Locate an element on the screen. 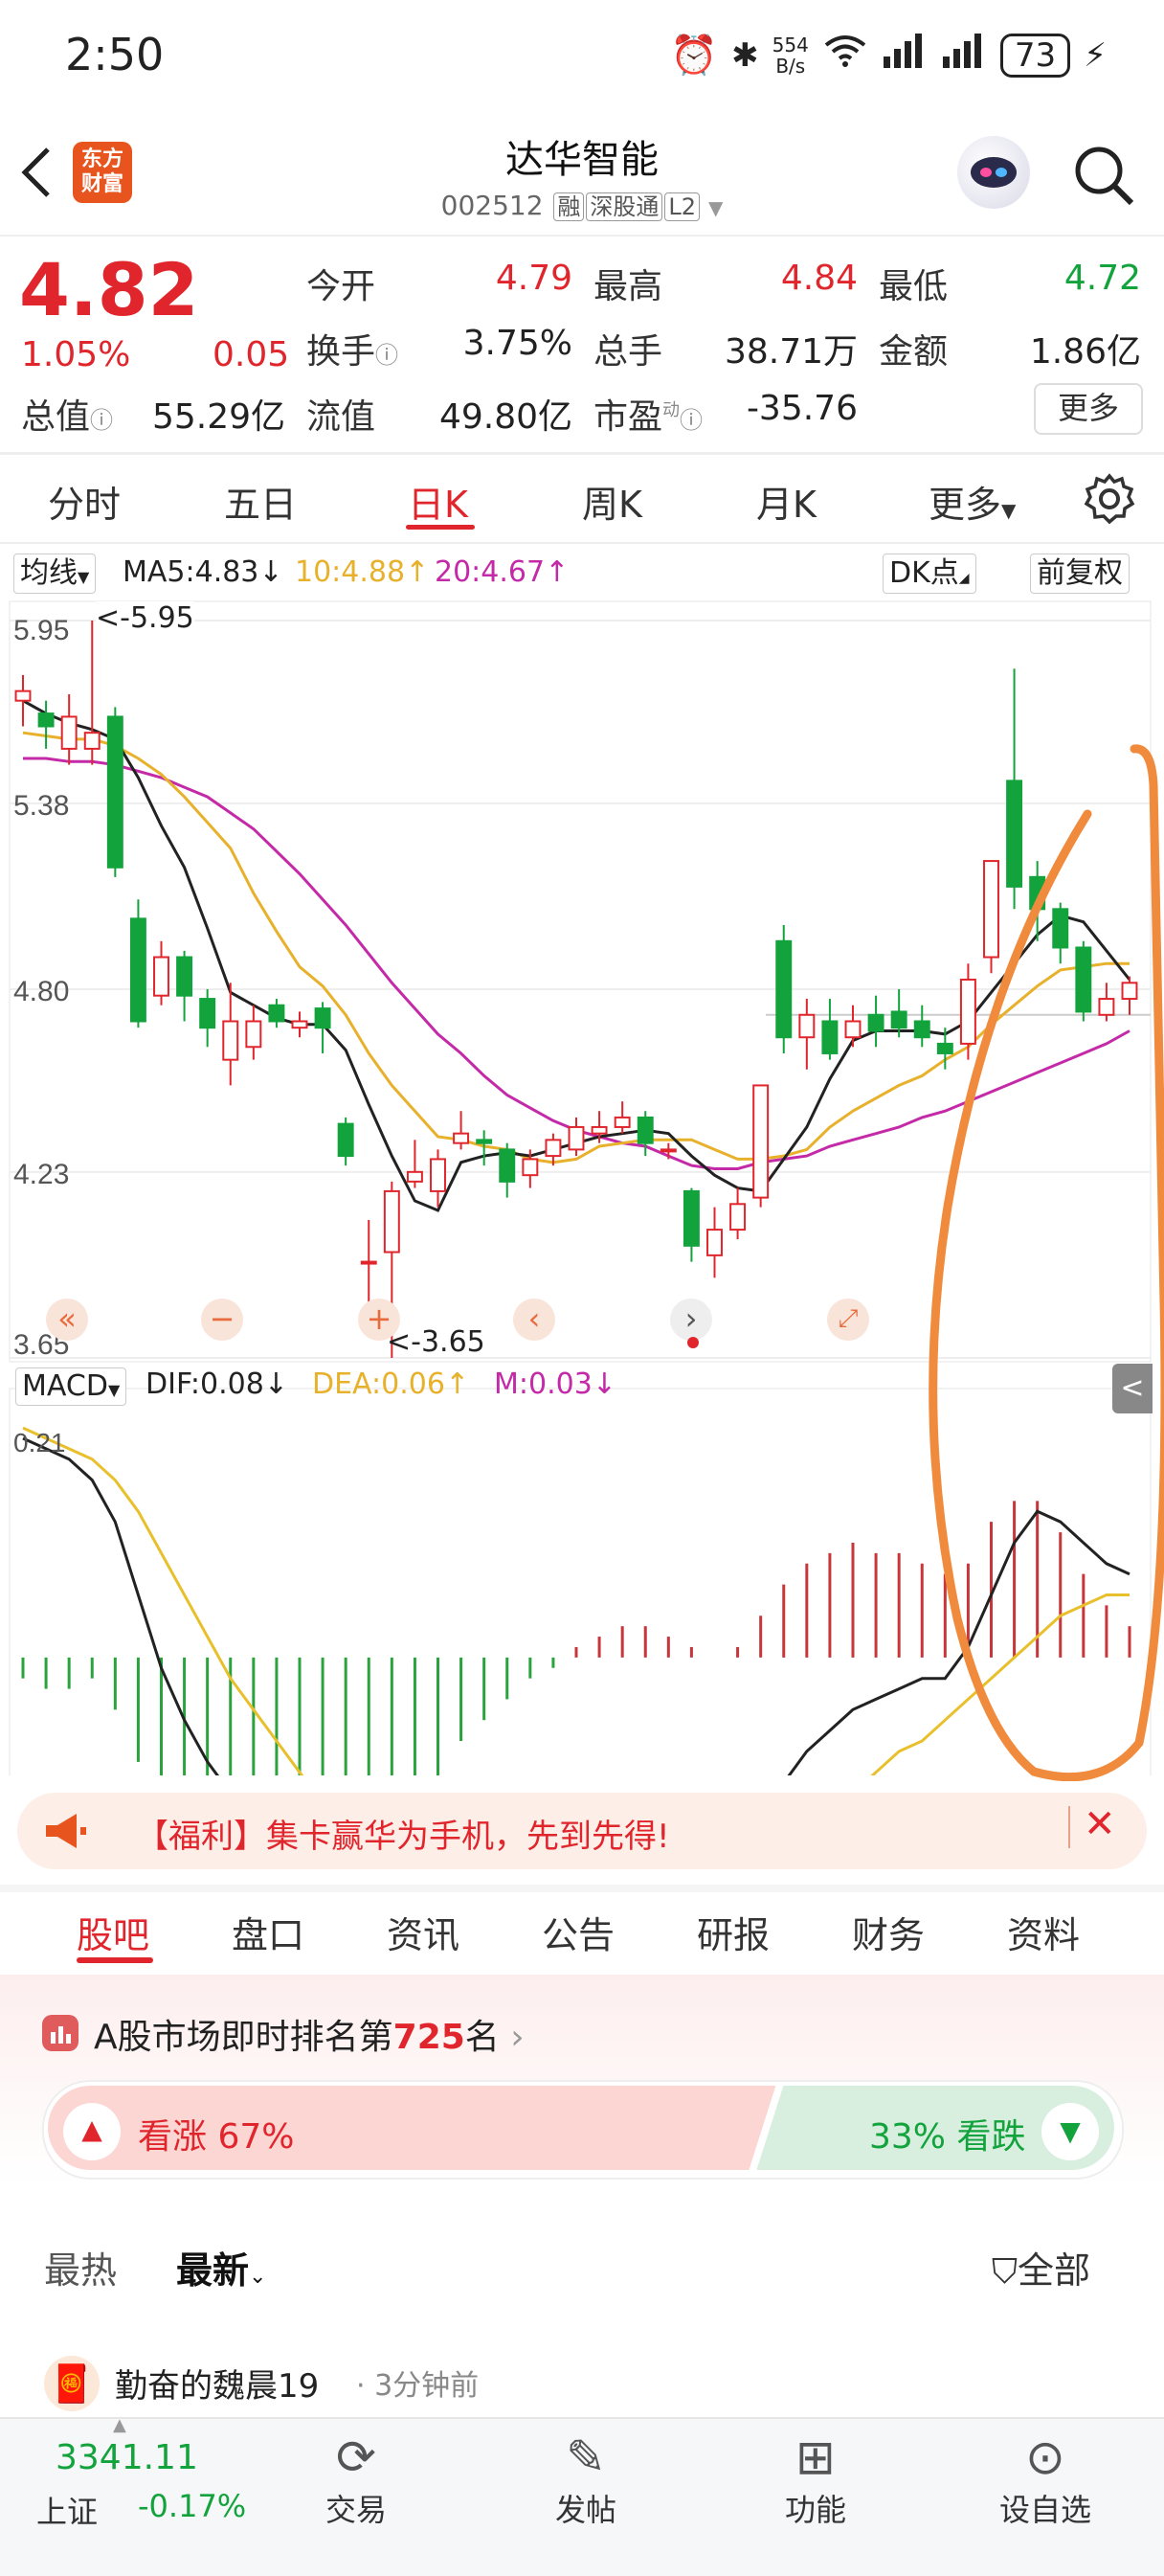 This screenshot has width=1164, height=2576. tab-news: 资讯 is located at coordinates (423, 1932).